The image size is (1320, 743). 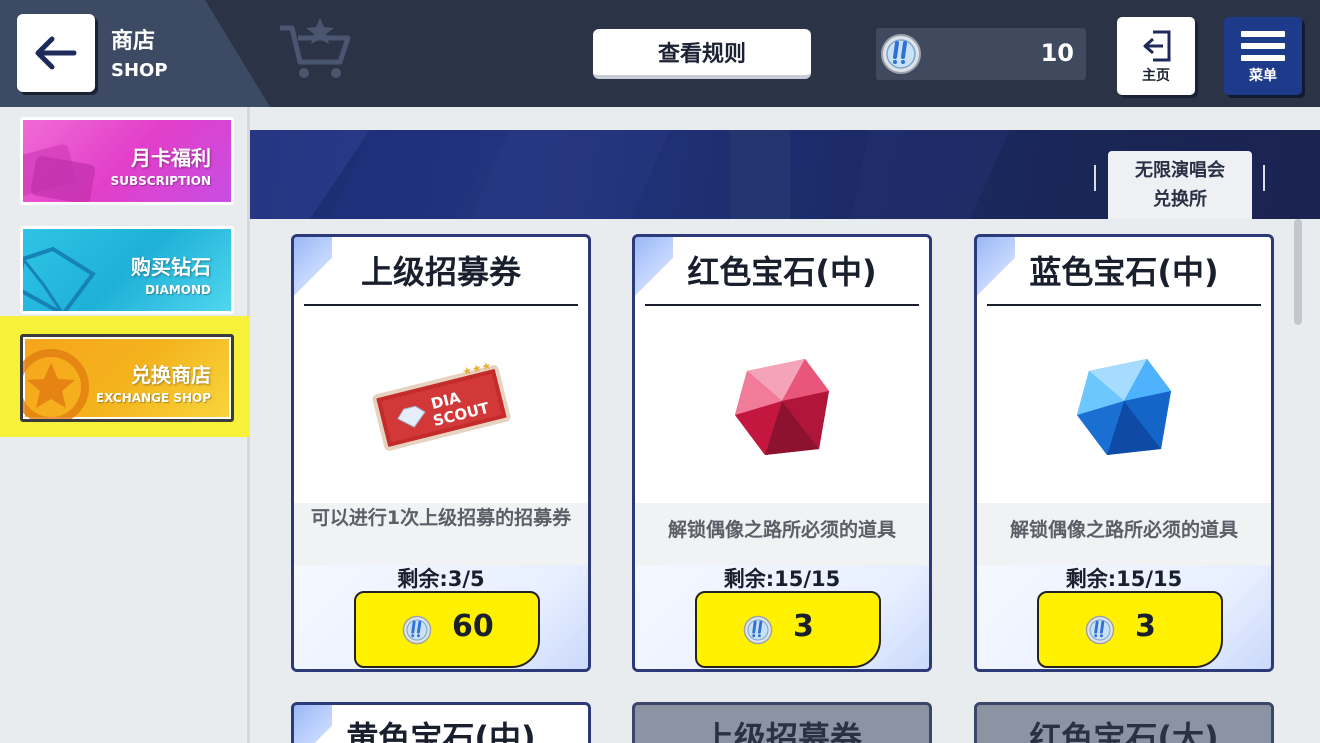 I want to click on menu-label: 菜单, so click(x=1263, y=76).